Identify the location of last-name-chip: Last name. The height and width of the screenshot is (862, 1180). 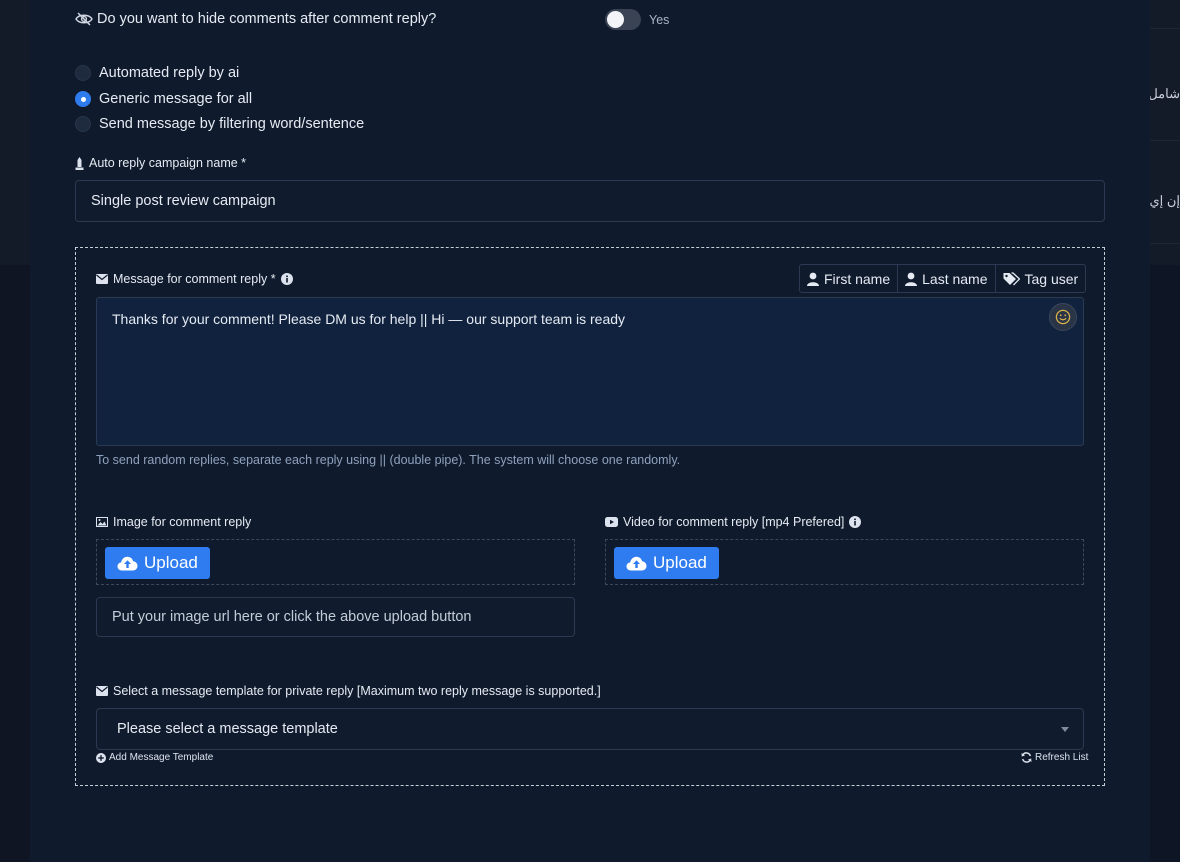
(947, 278).